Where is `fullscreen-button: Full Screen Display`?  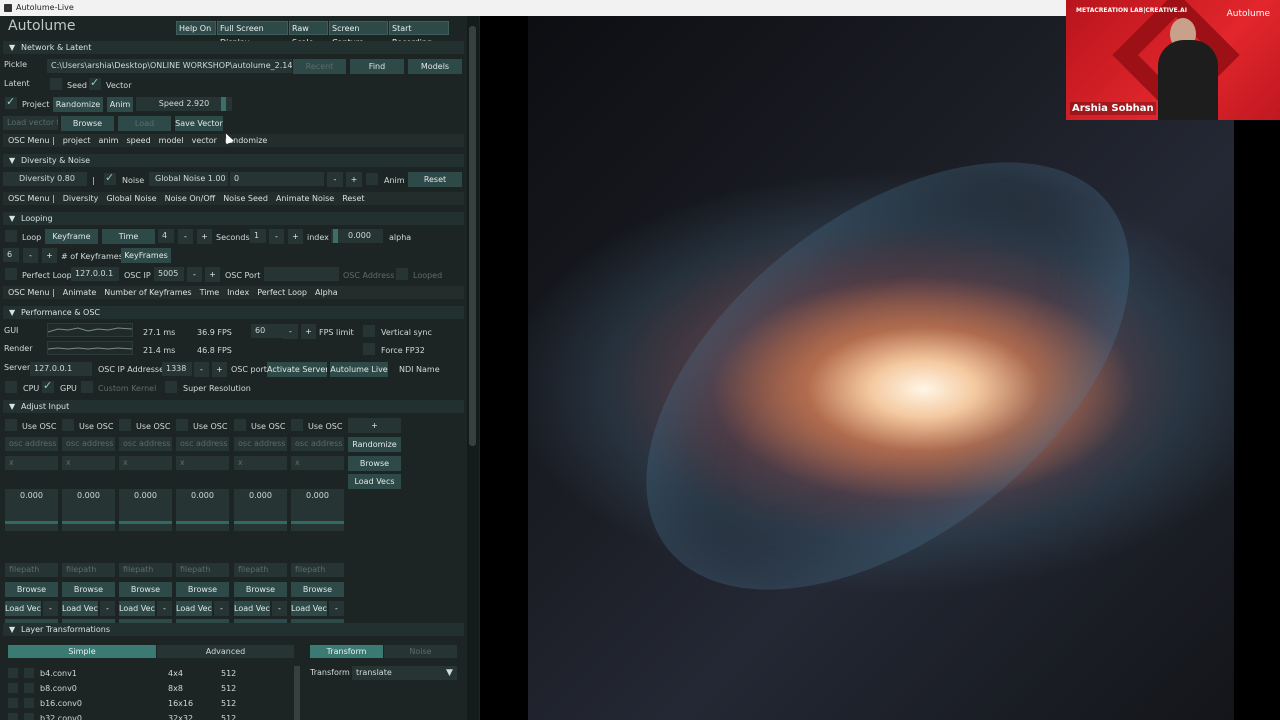
fullscreen-button: Full Screen Display is located at coordinates (252, 34).